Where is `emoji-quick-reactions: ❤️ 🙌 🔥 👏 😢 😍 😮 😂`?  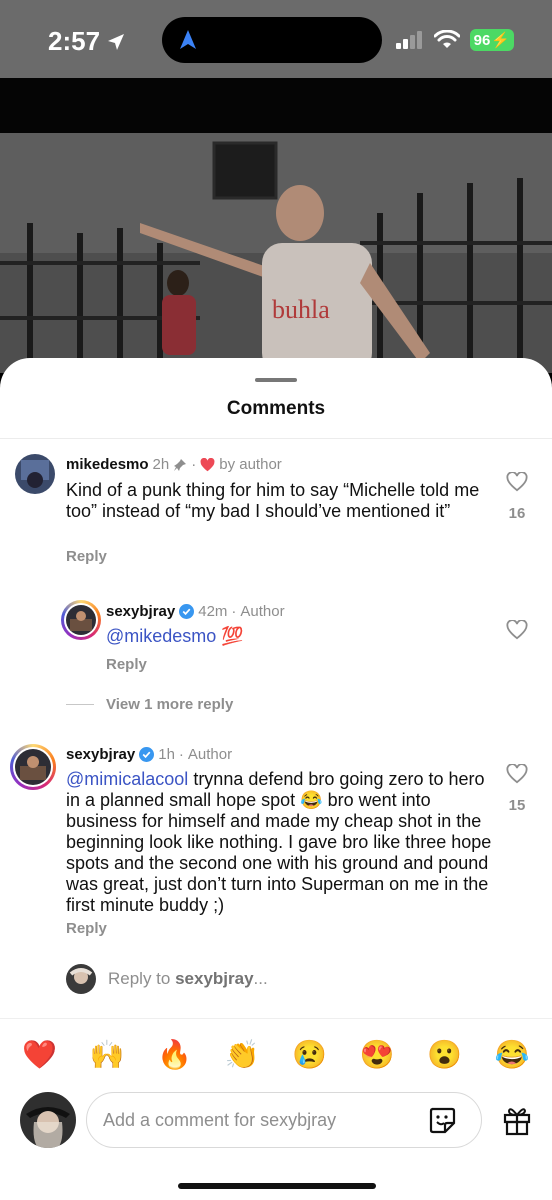
emoji-quick-reactions: ❤️ 🙌 🔥 👏 😢 😍 😮 😂 is located at coordinates (276, 1054).